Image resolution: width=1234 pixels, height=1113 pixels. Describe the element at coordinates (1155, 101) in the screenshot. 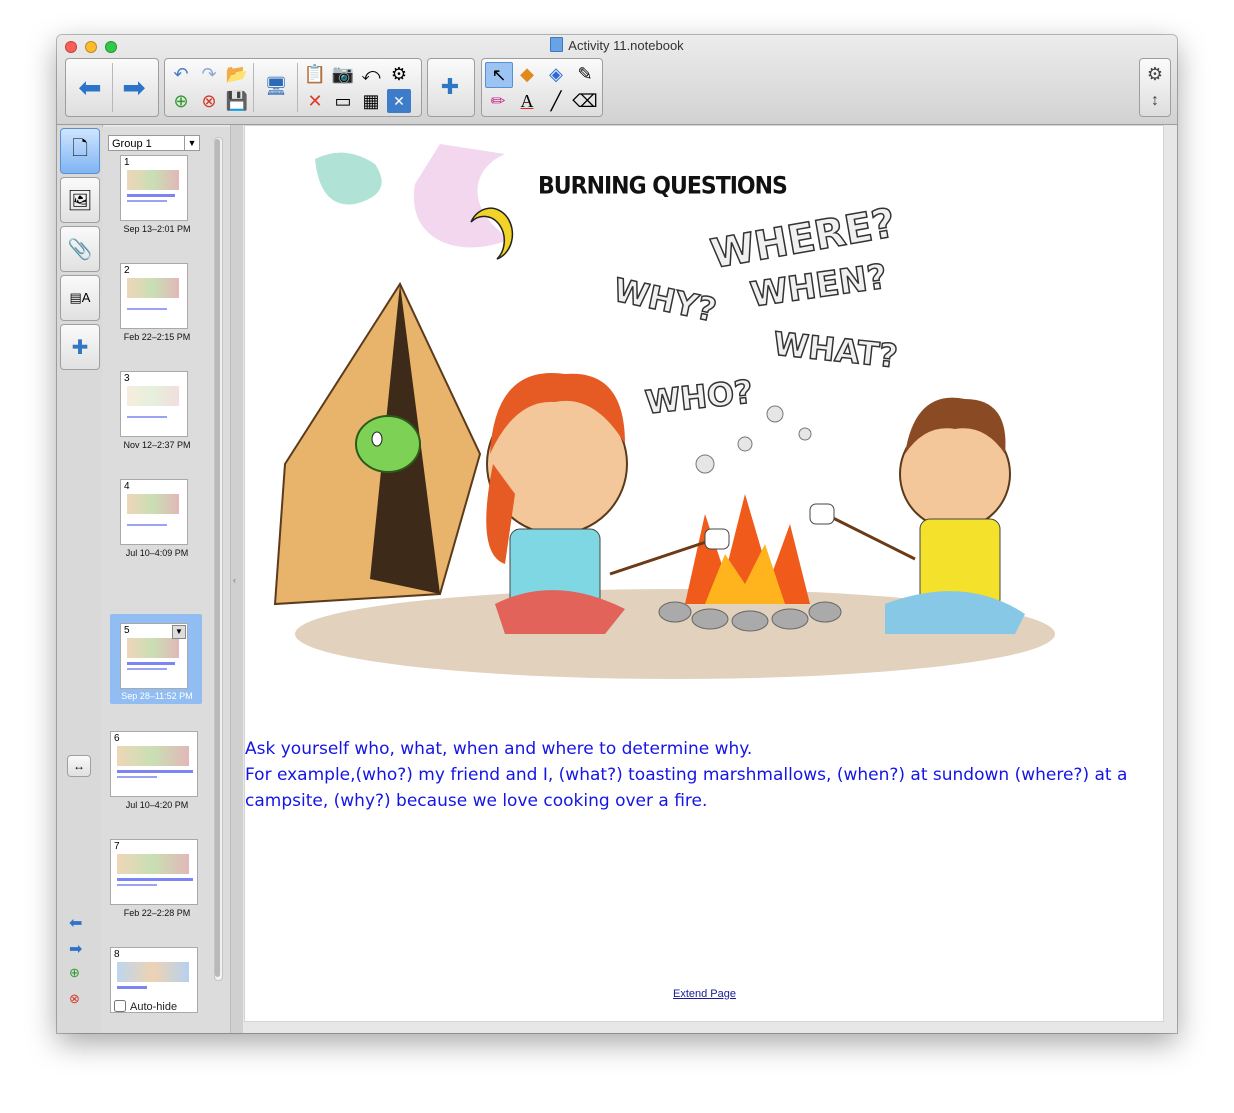

I see `toolbar-position-icon: ↕` at that location.